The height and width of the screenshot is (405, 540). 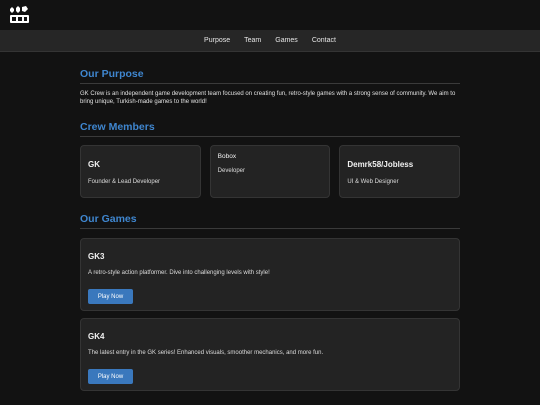 What do you see at coordinates (270, 129) in the screenshot?
I see `crew-heading: Crew Members` at bounding box center [270, 129].